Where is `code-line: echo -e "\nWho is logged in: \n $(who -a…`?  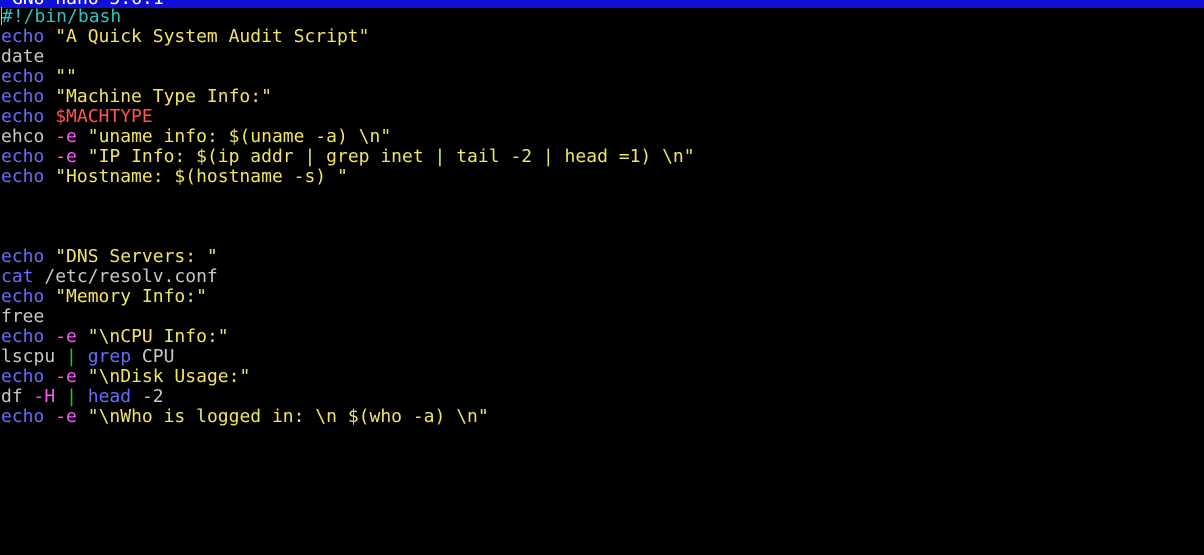 code-line: echo -e "\nWho is logged in: \n $(who -a… is located at coordinates (601, 417).